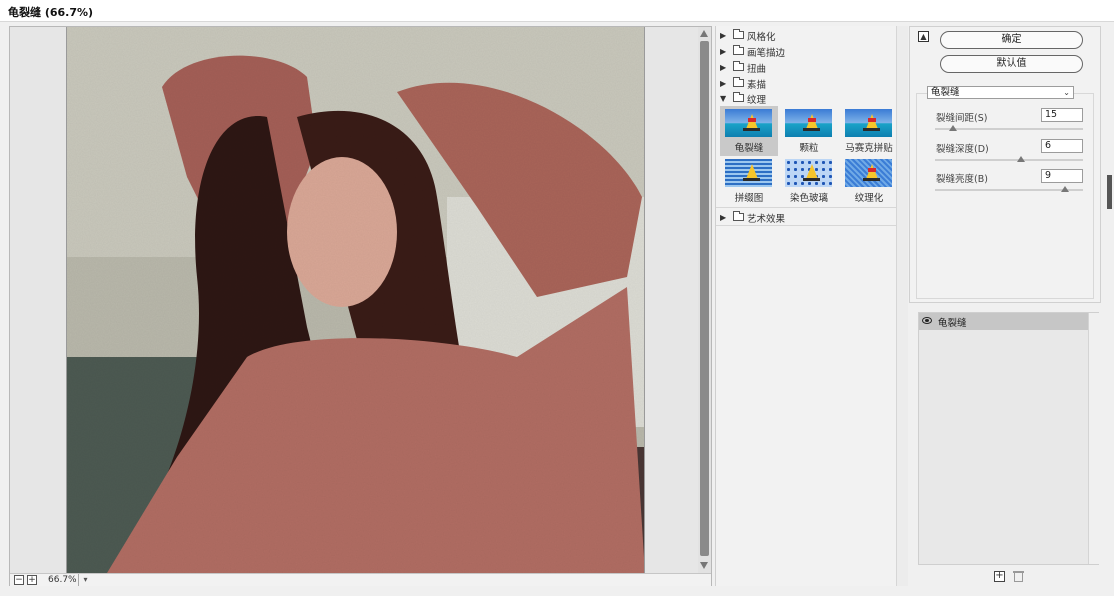 Image resolution: width=1114 pixels, height=596 pixels. What do you see at coordinates (704, 565) in the screenshot?
I see `scroll-down-icon` at bounding box center [704, 565].